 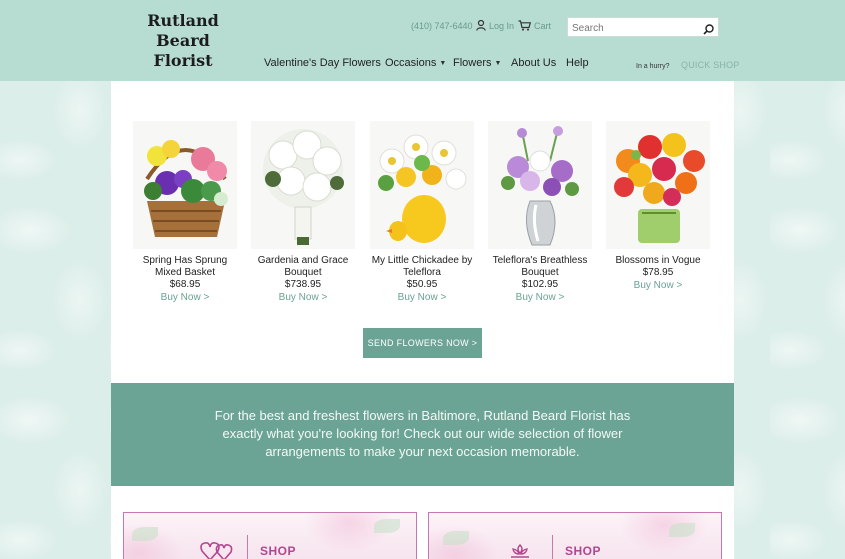 What do you see at coordinates (422, 260) in the screenshot?
I see `product-name-line: My Little Chickadee by` at bounding box center [422, 260].